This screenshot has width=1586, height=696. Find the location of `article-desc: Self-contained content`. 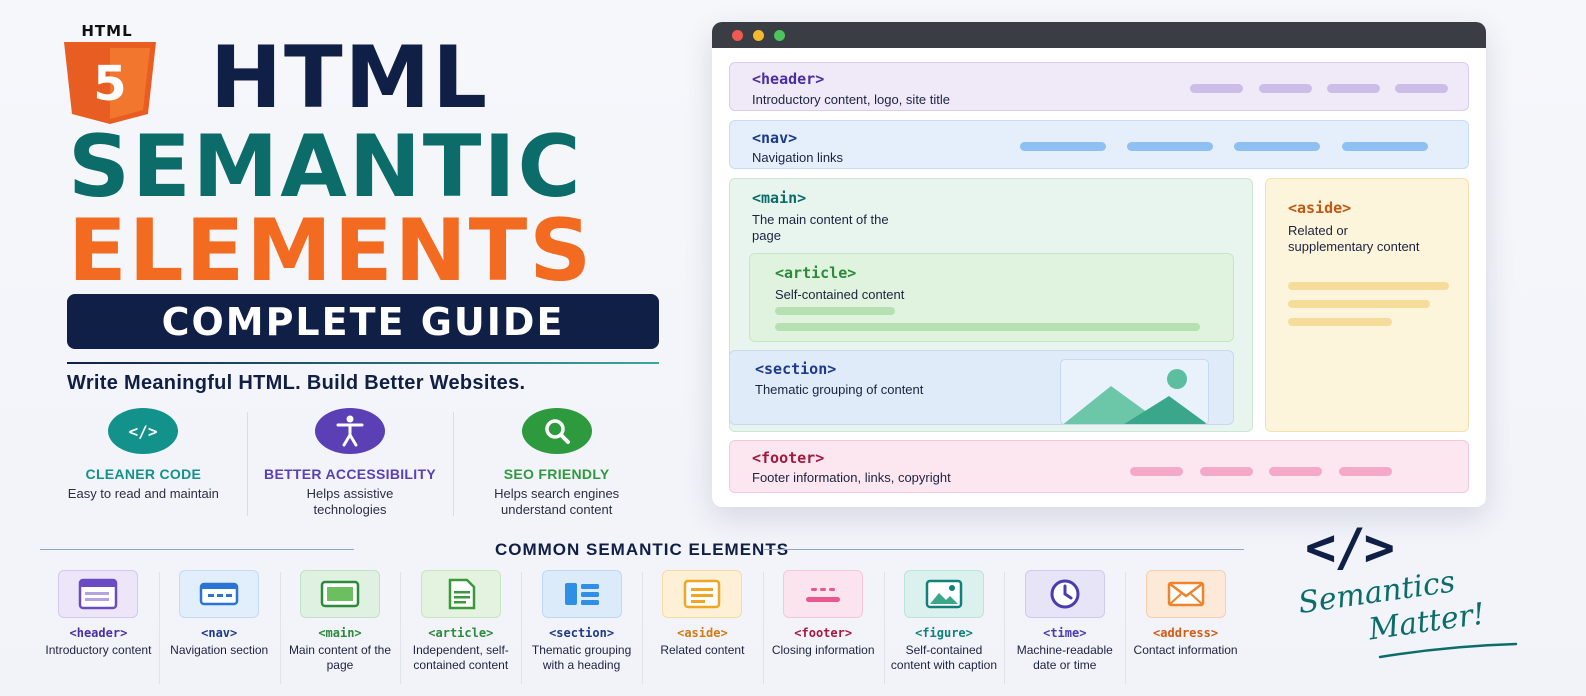

article-desc: Self-contained content is located at coordinates (840, 294).